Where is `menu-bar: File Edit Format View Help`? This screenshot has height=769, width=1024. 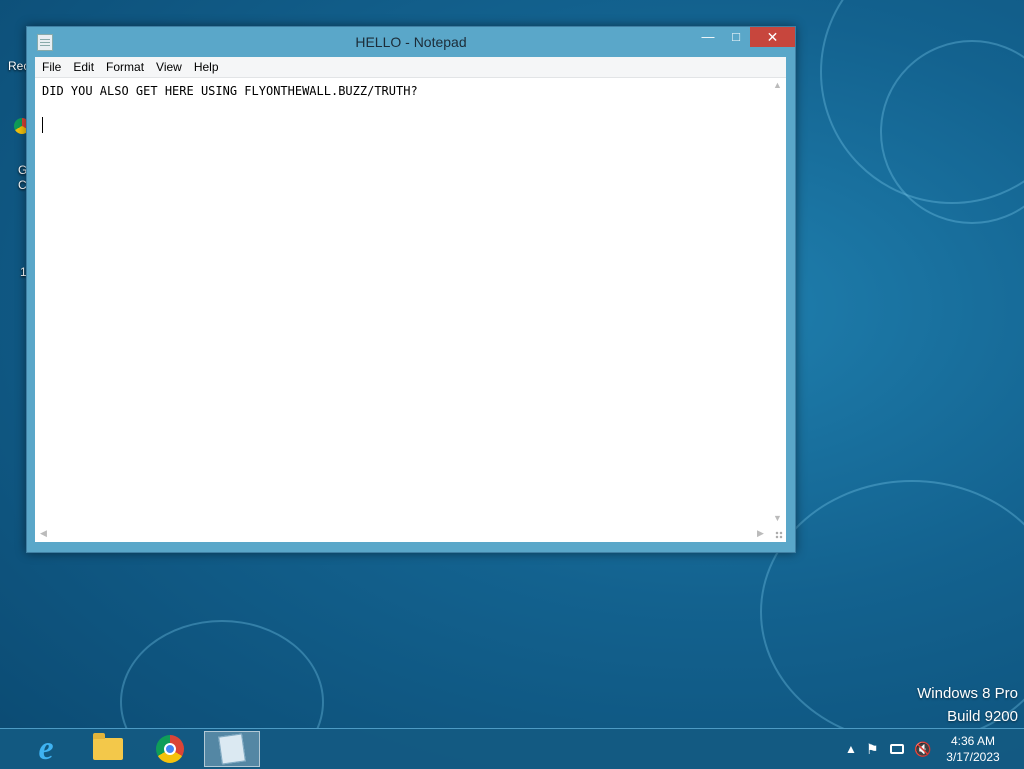 menu-bar: File Edit Format View Help is located at coordinates (410, 67).